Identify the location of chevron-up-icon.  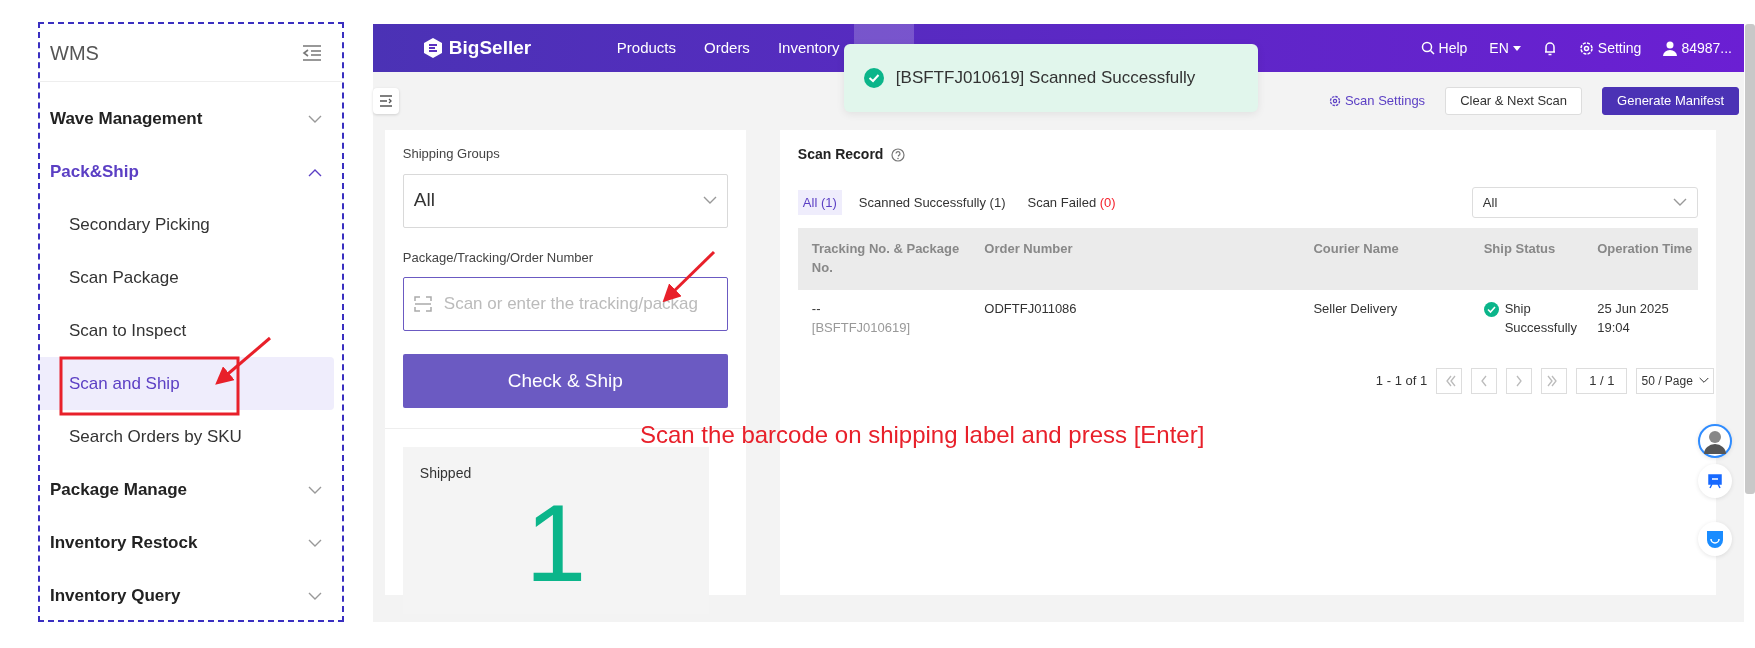
(314, 172).